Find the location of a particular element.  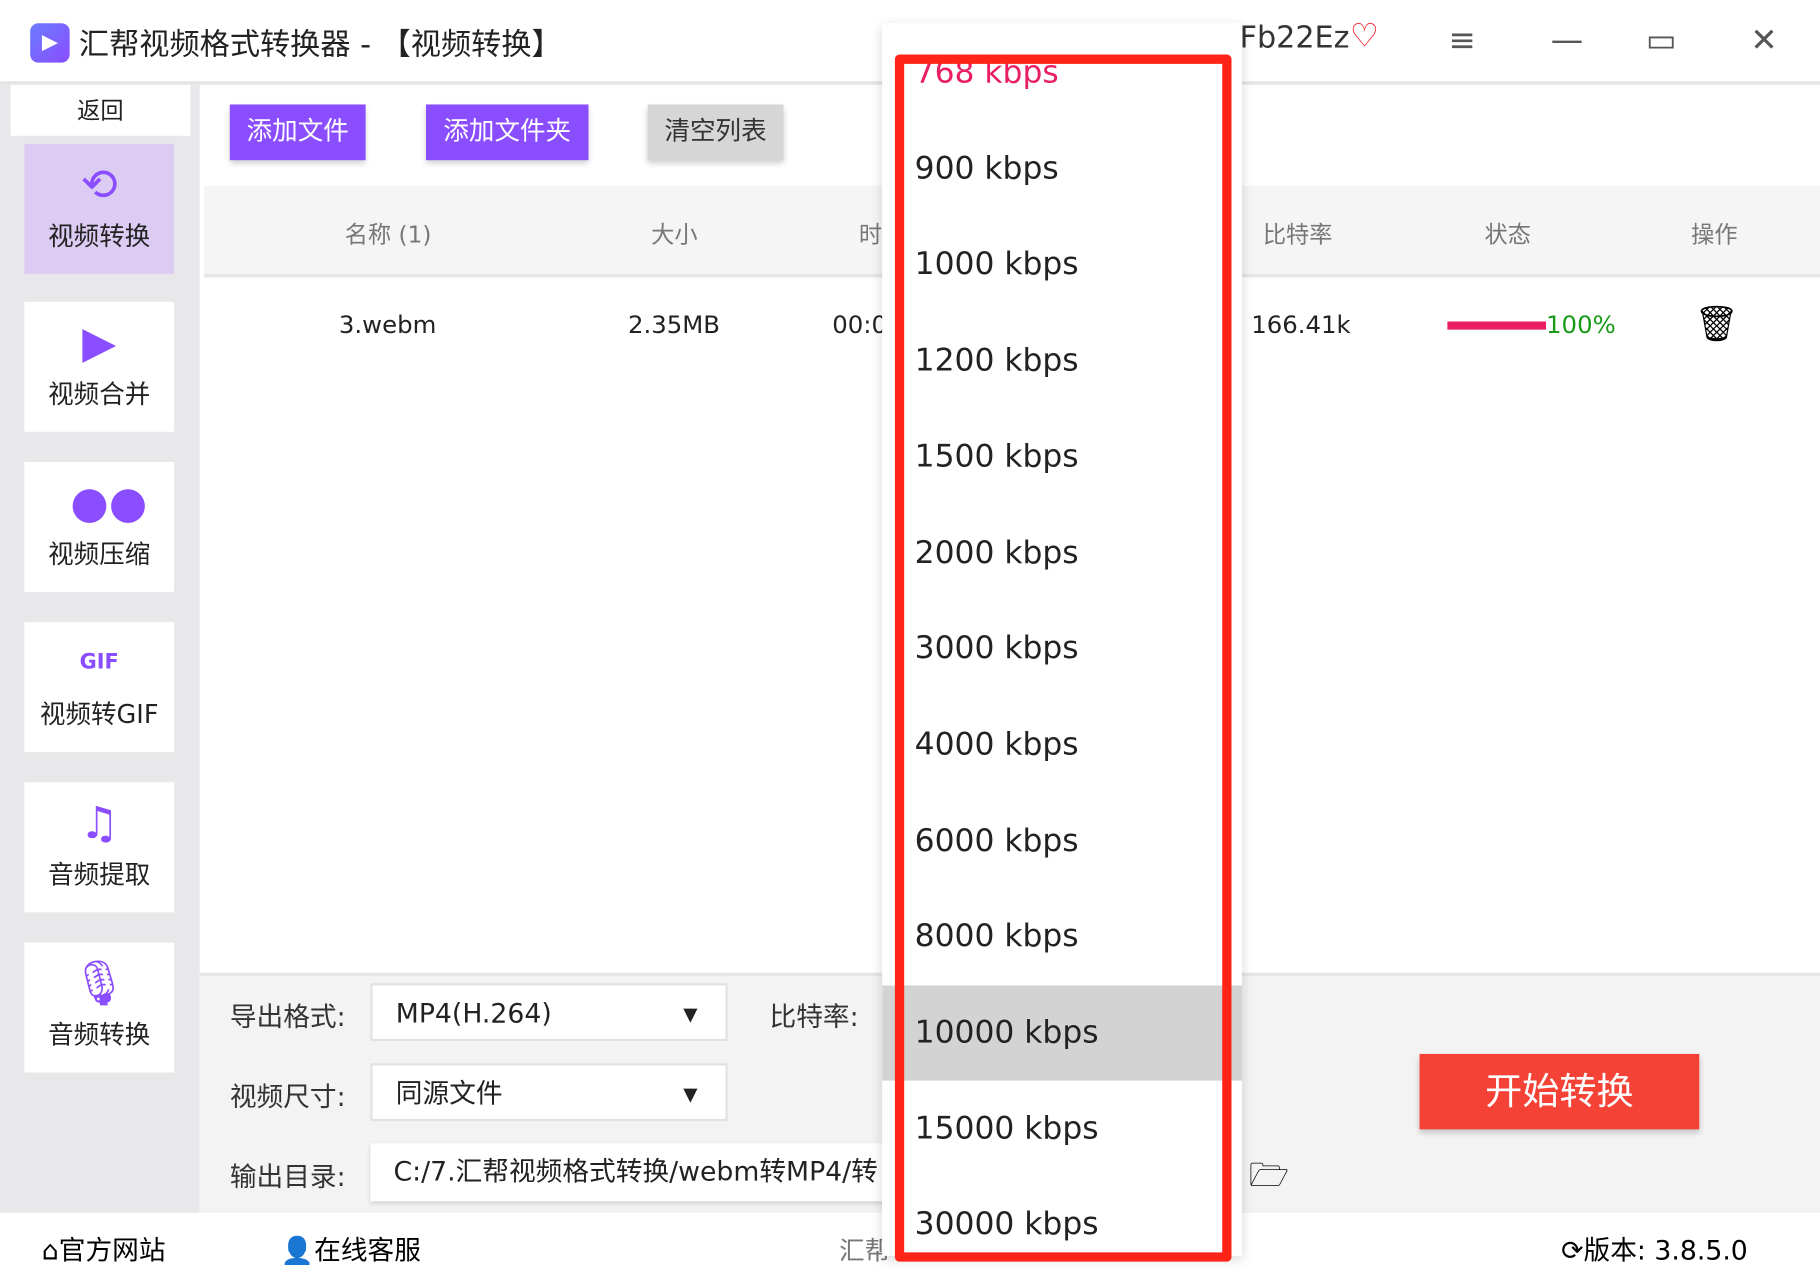

progress-fill is located at coordinates (1497, 325).